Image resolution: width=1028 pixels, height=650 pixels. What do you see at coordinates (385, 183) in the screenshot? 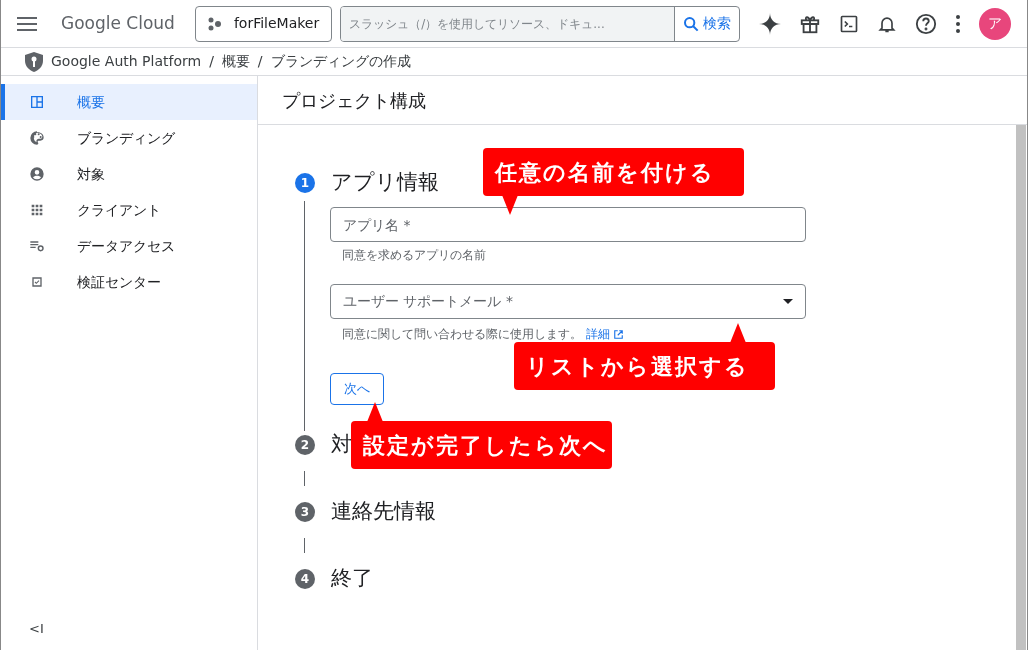
I see `step-title: アプリ情報` at bounding box center [385, 183].